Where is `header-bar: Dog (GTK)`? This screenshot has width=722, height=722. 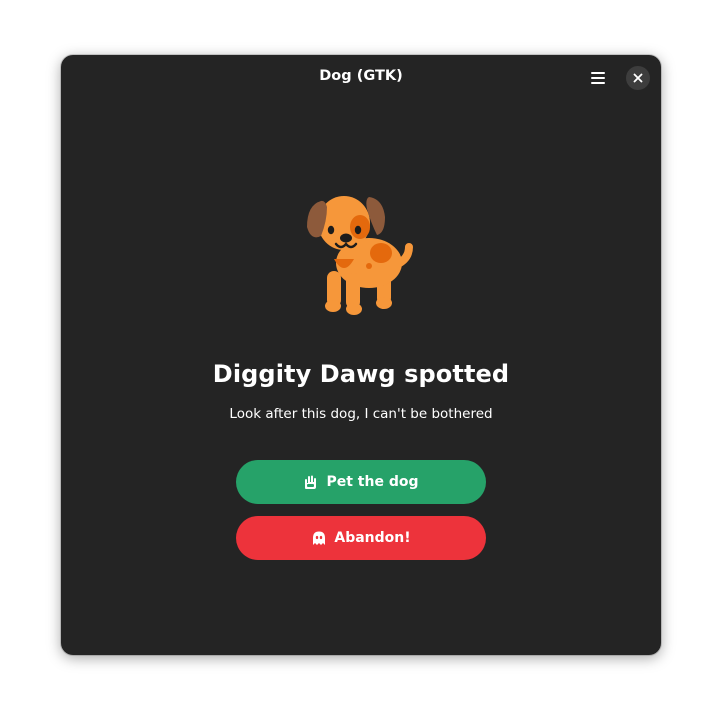
header-bar: Dog (GTK) is located at coordinates (361, 78).